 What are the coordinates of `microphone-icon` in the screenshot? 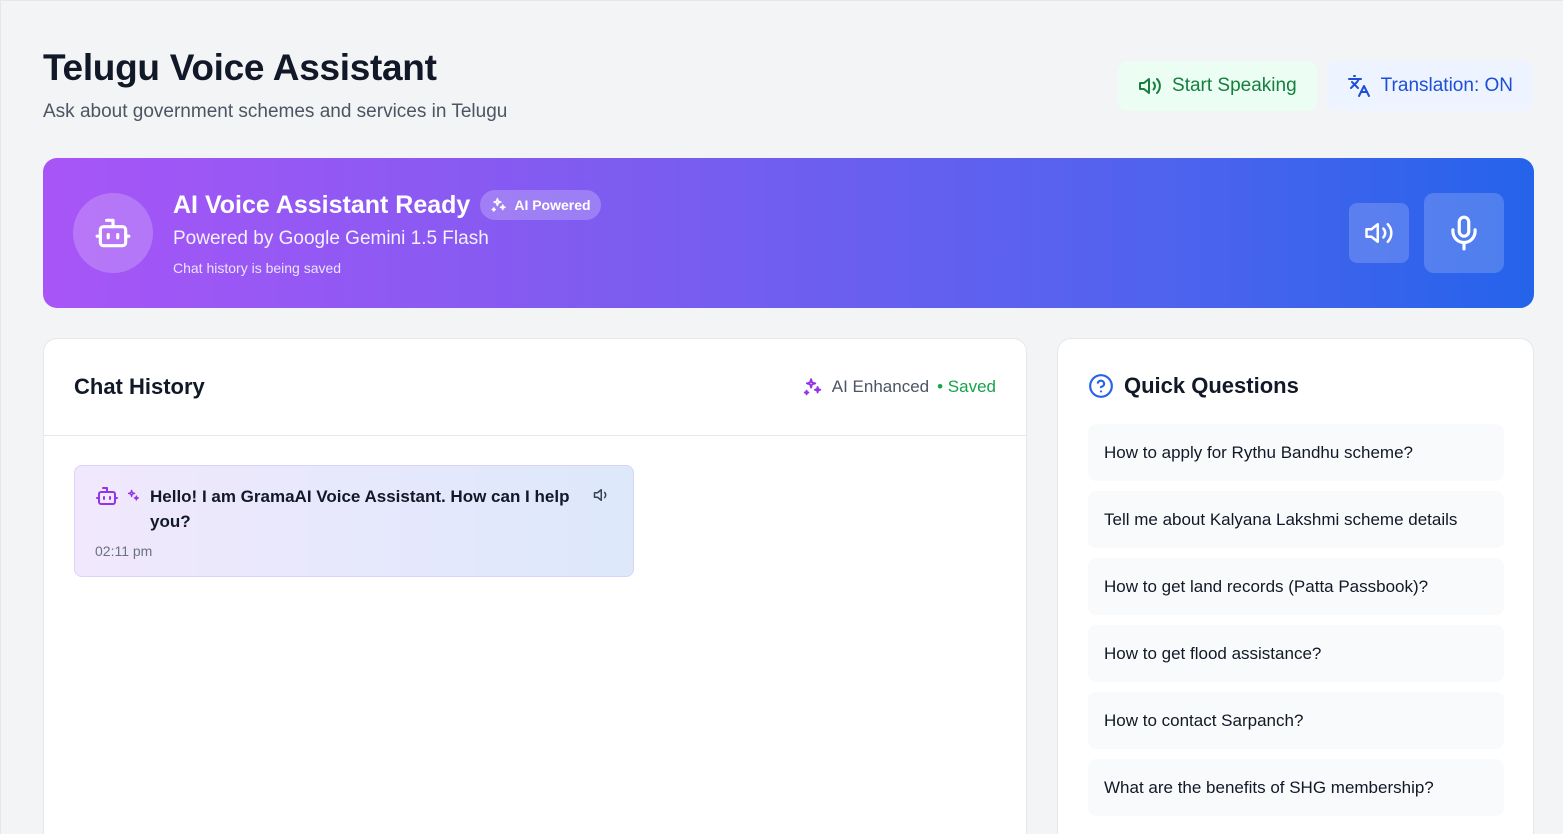 It's located at (1464, 233).